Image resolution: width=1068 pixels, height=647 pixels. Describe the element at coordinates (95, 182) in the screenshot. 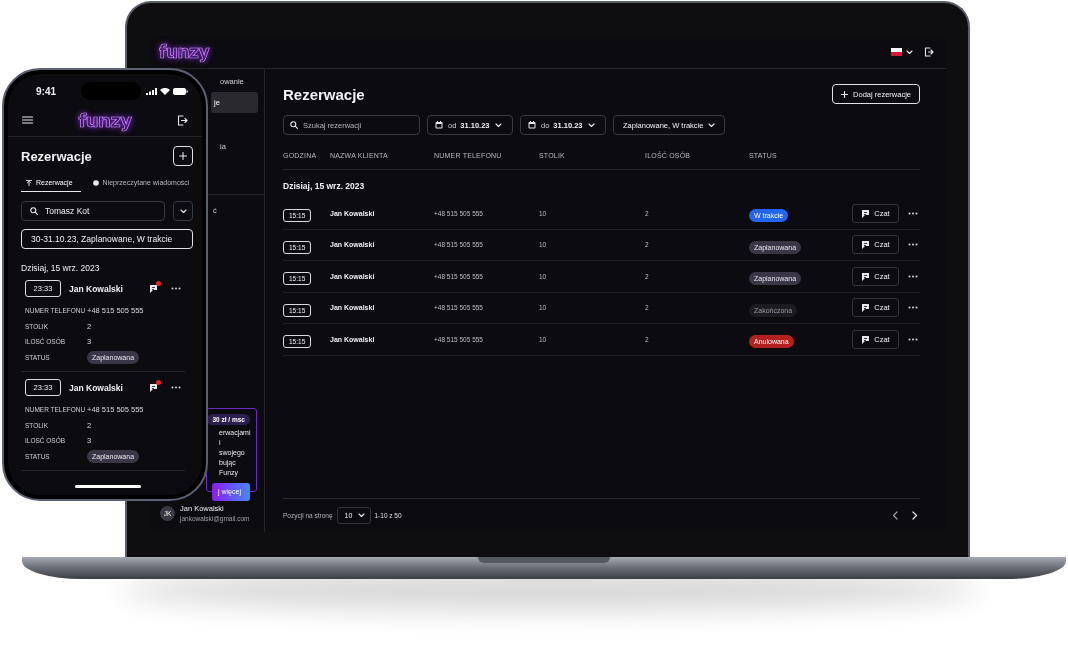

I see `dot-icon` at that location.